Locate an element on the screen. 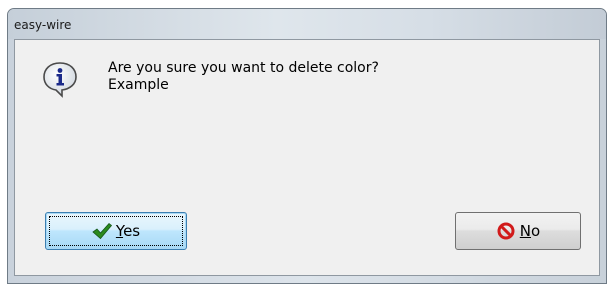 This screenshot has width=610, height=284. no-button-label: No is located at coordinates (530, 231).